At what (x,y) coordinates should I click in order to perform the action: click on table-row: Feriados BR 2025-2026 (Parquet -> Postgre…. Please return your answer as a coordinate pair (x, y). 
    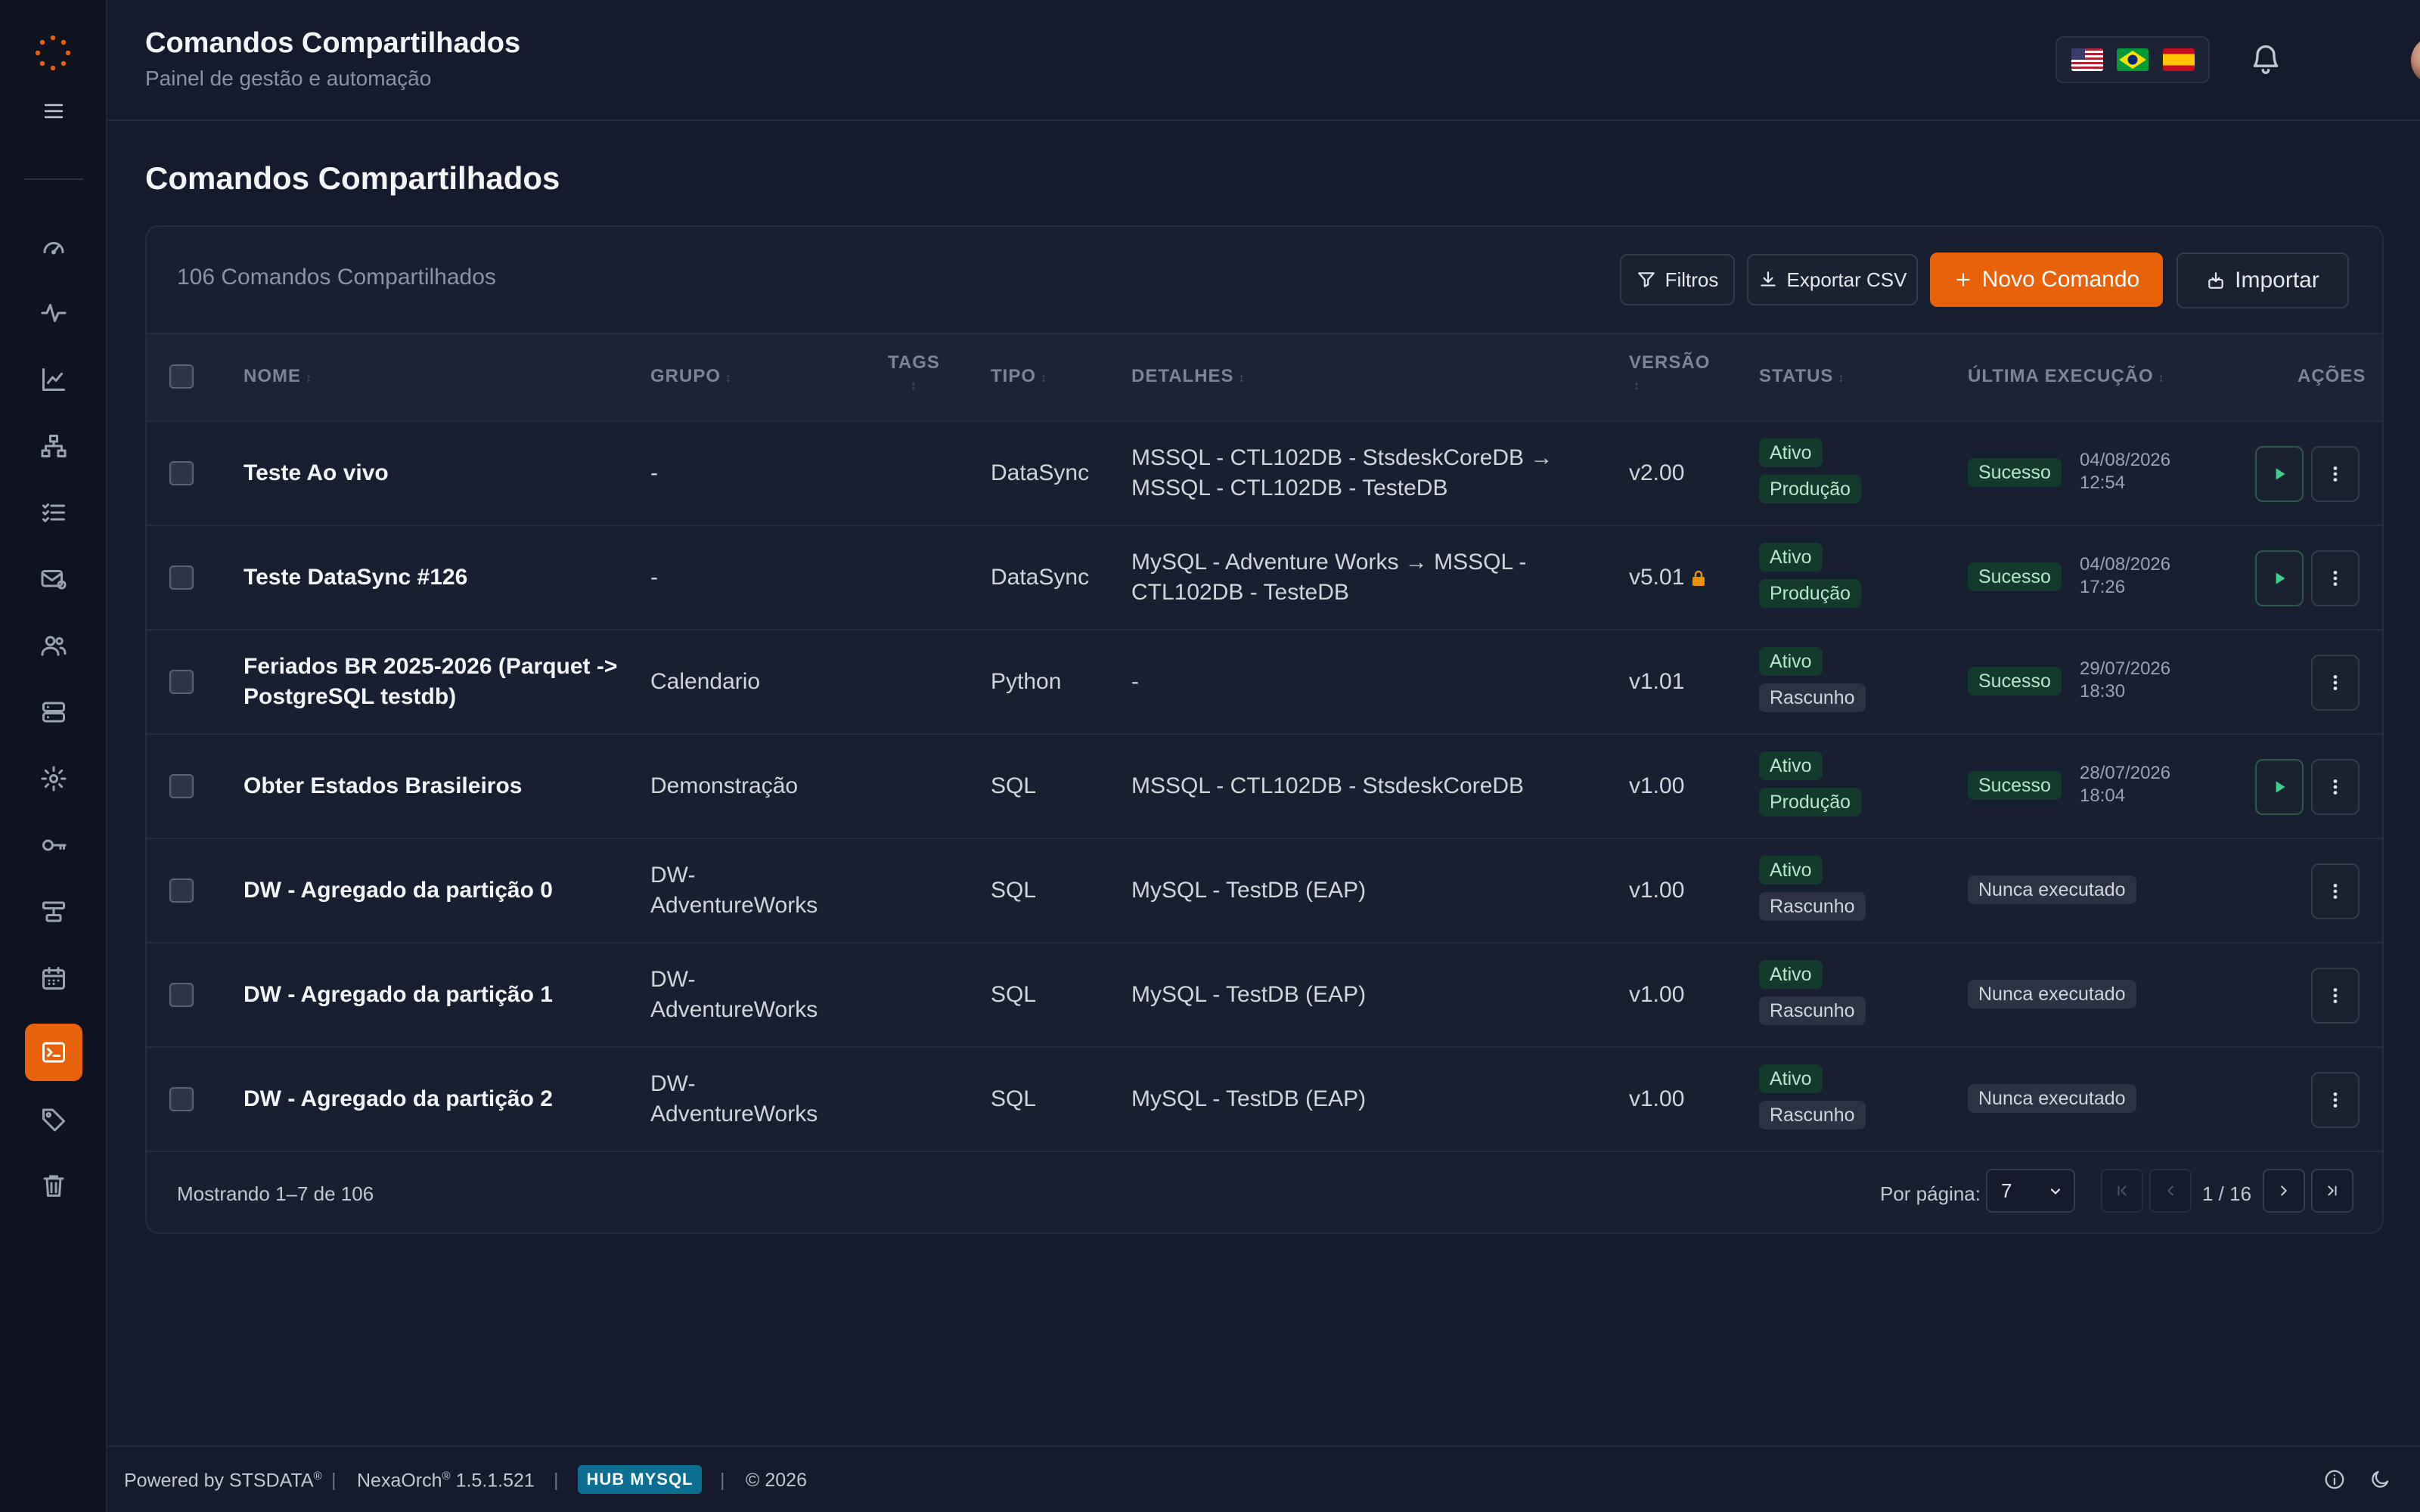
    Looking at the image, I should click on (1264, 683).